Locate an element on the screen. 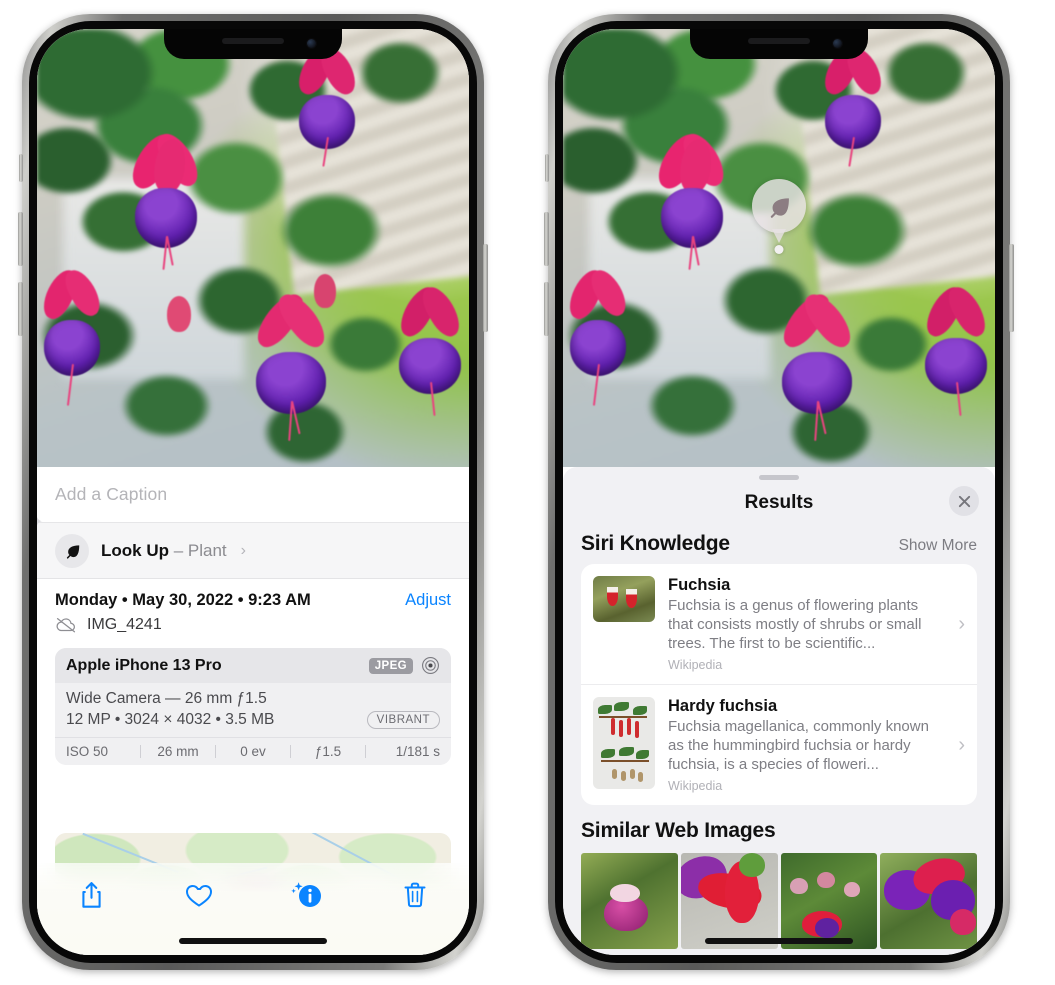 Image resolution: width=1055 pixels, height=985 pixels. favorite-button is located at coordinates (199, 895).